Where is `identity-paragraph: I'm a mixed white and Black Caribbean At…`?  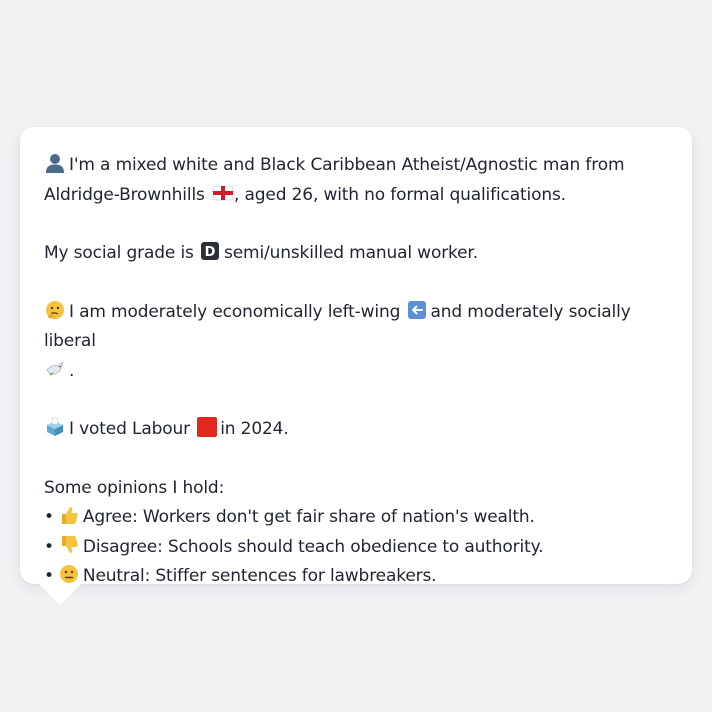
identity-paragraph: I'm a mixed white and Black Caribbean At… is located at coordinates (359, 180).